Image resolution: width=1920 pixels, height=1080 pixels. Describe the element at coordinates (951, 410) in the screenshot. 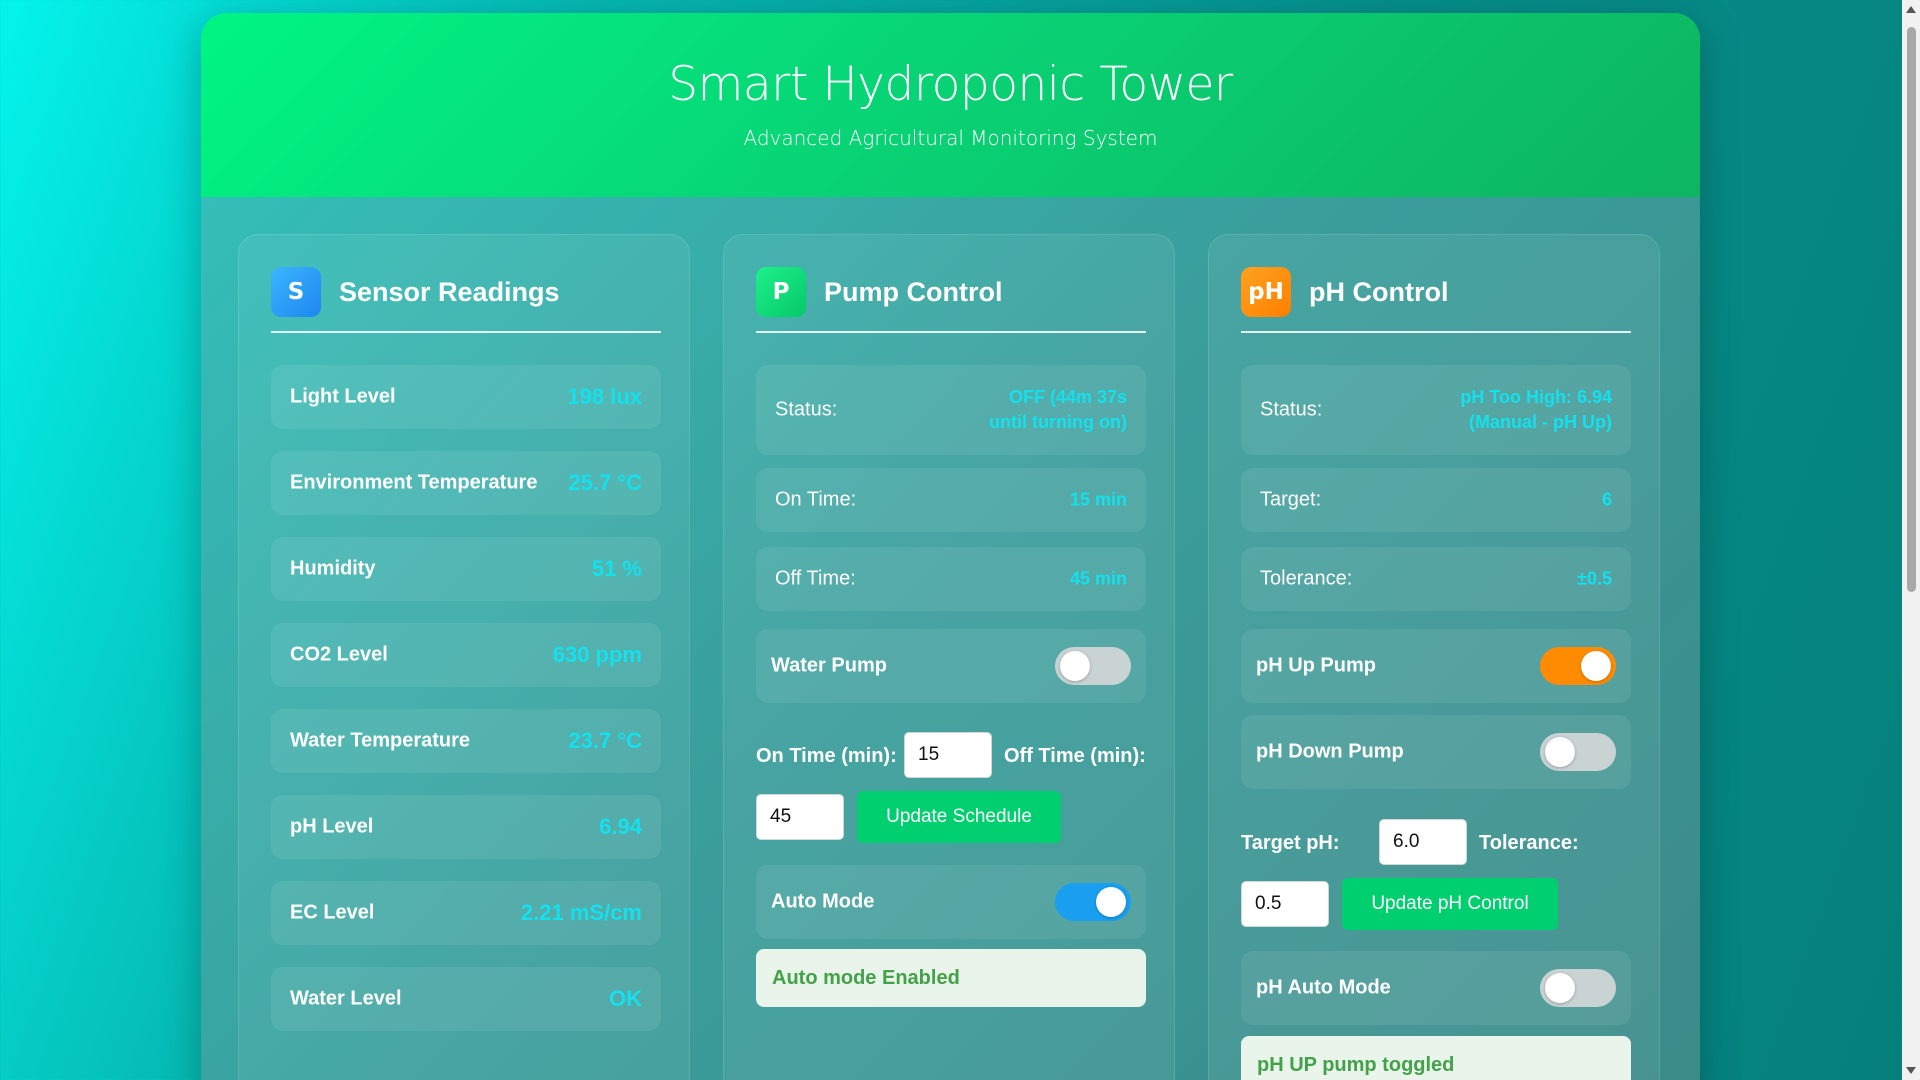

I see `pump-status-row: Status: OFF (44m 37s until turning on)` at that location.